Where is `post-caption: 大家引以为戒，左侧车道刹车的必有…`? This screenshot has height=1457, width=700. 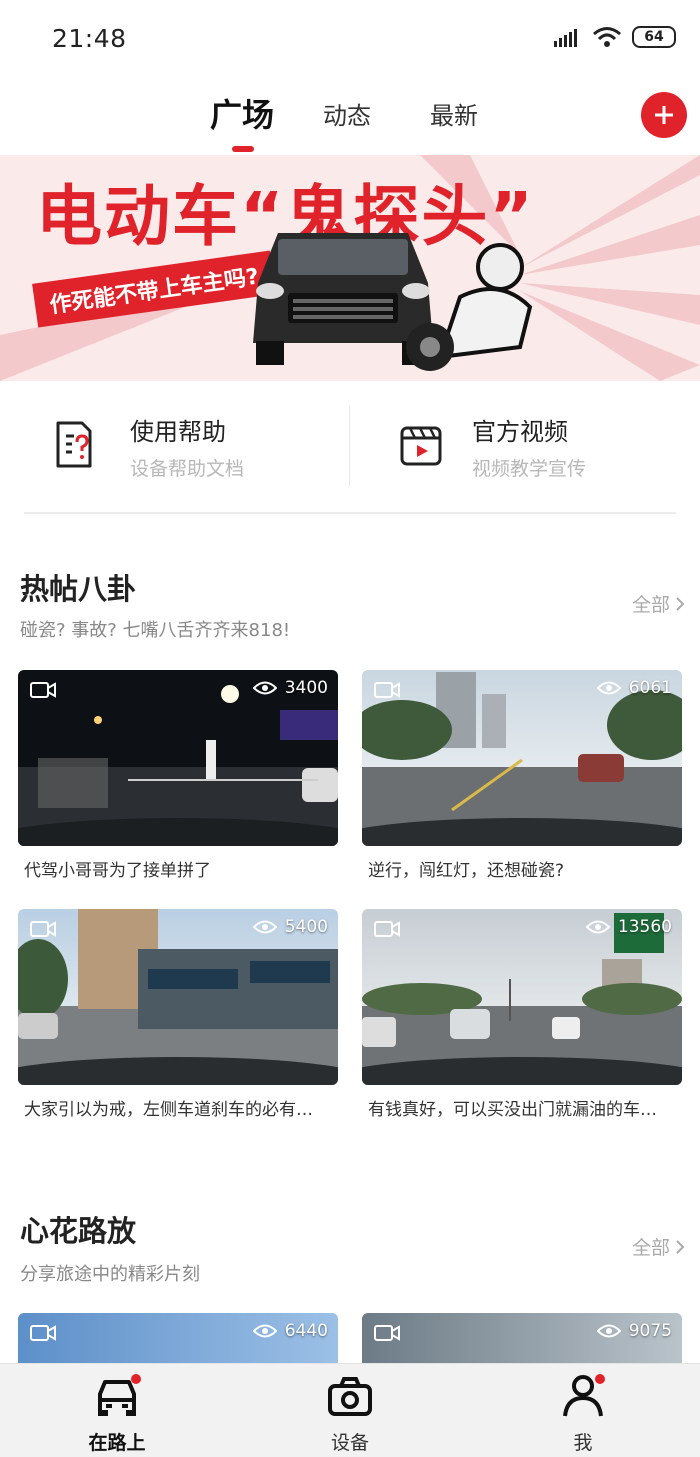 post-caption: 大家引以为戒，左侧车道刹车的必有… is located at coordinates (168, 1110).